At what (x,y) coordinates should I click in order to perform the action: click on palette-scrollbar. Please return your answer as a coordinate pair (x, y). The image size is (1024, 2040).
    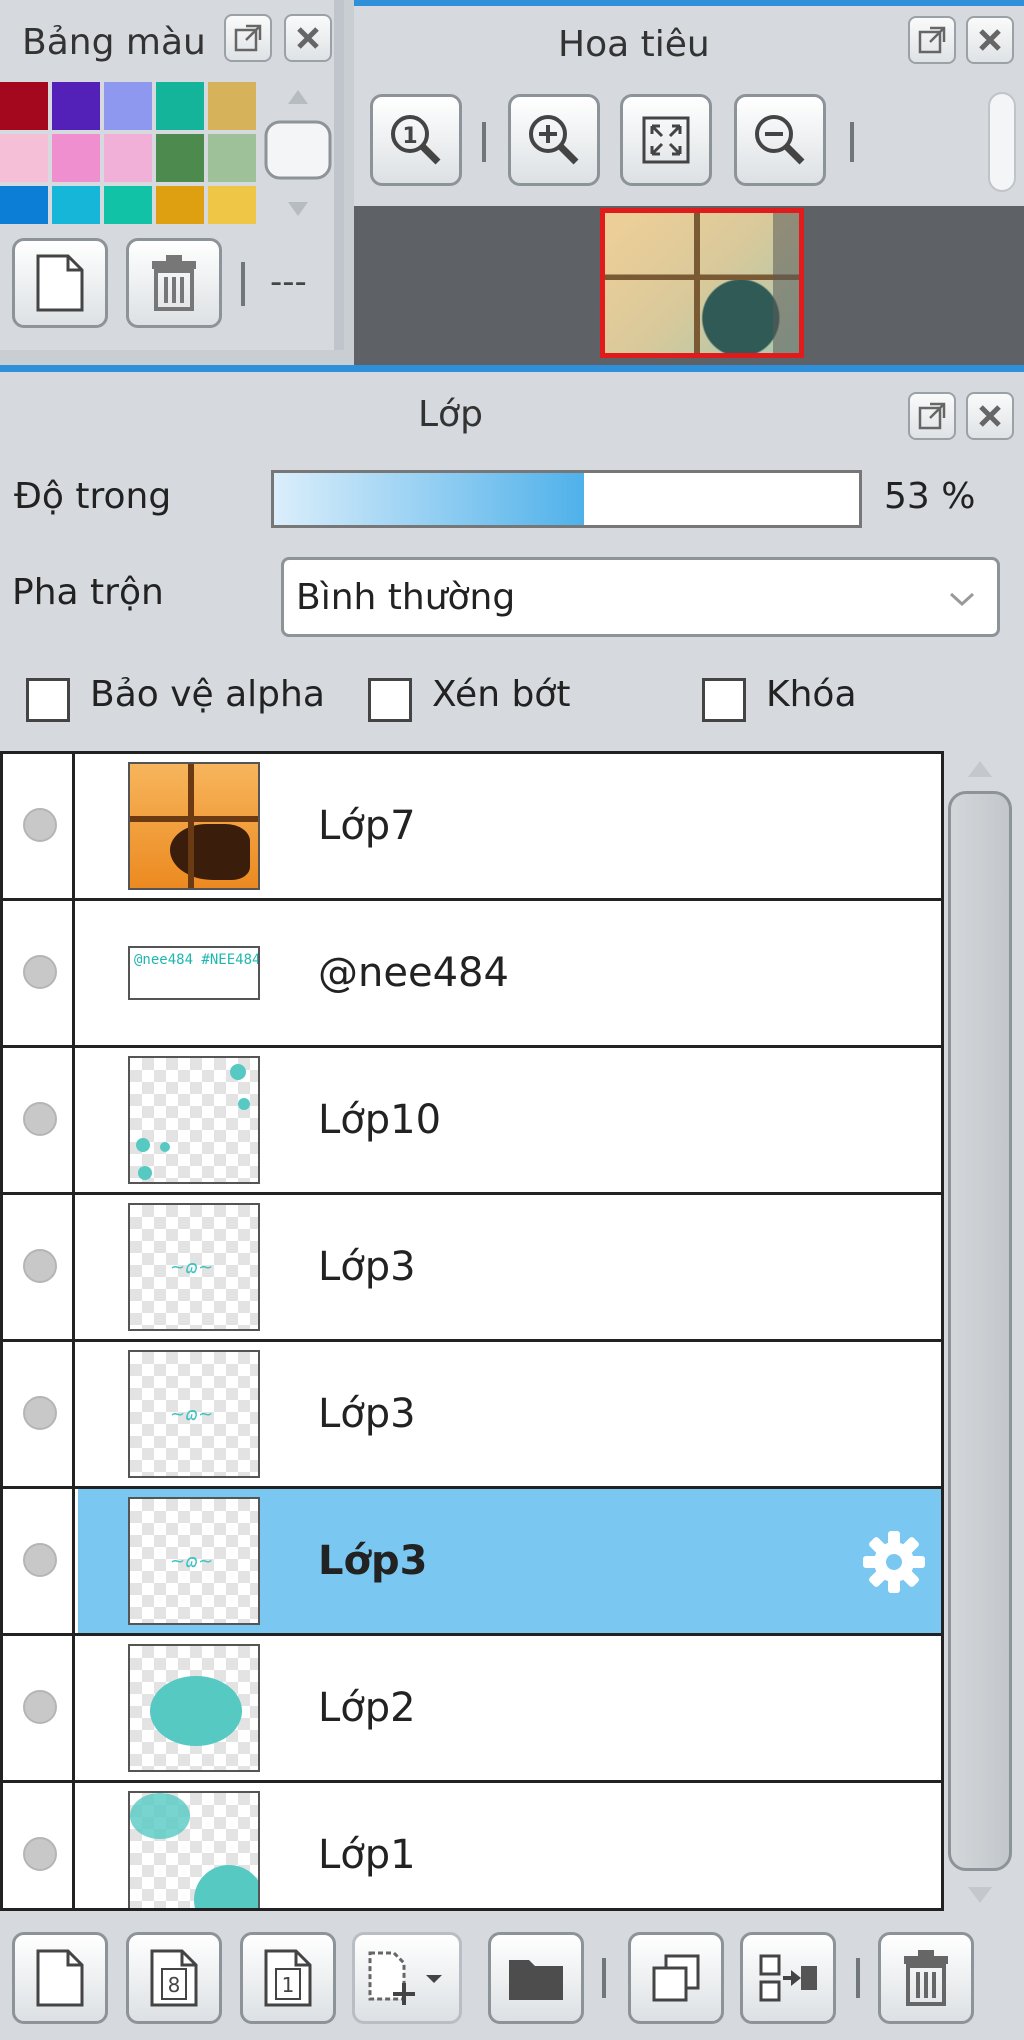
    Looking at the image, I should click on (298, 153).